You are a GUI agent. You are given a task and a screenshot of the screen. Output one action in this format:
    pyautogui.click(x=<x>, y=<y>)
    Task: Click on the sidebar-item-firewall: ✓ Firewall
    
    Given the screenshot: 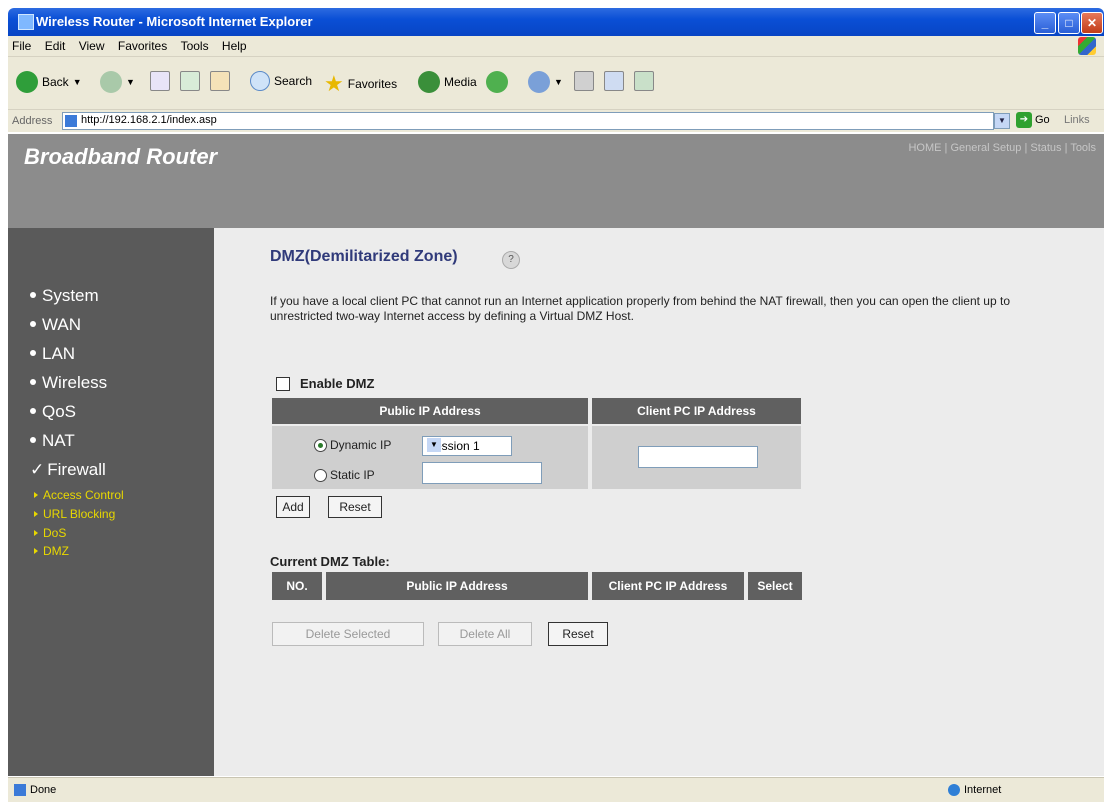 What is the action you would take?
    pyautogui.click(x=68, y=470)
    